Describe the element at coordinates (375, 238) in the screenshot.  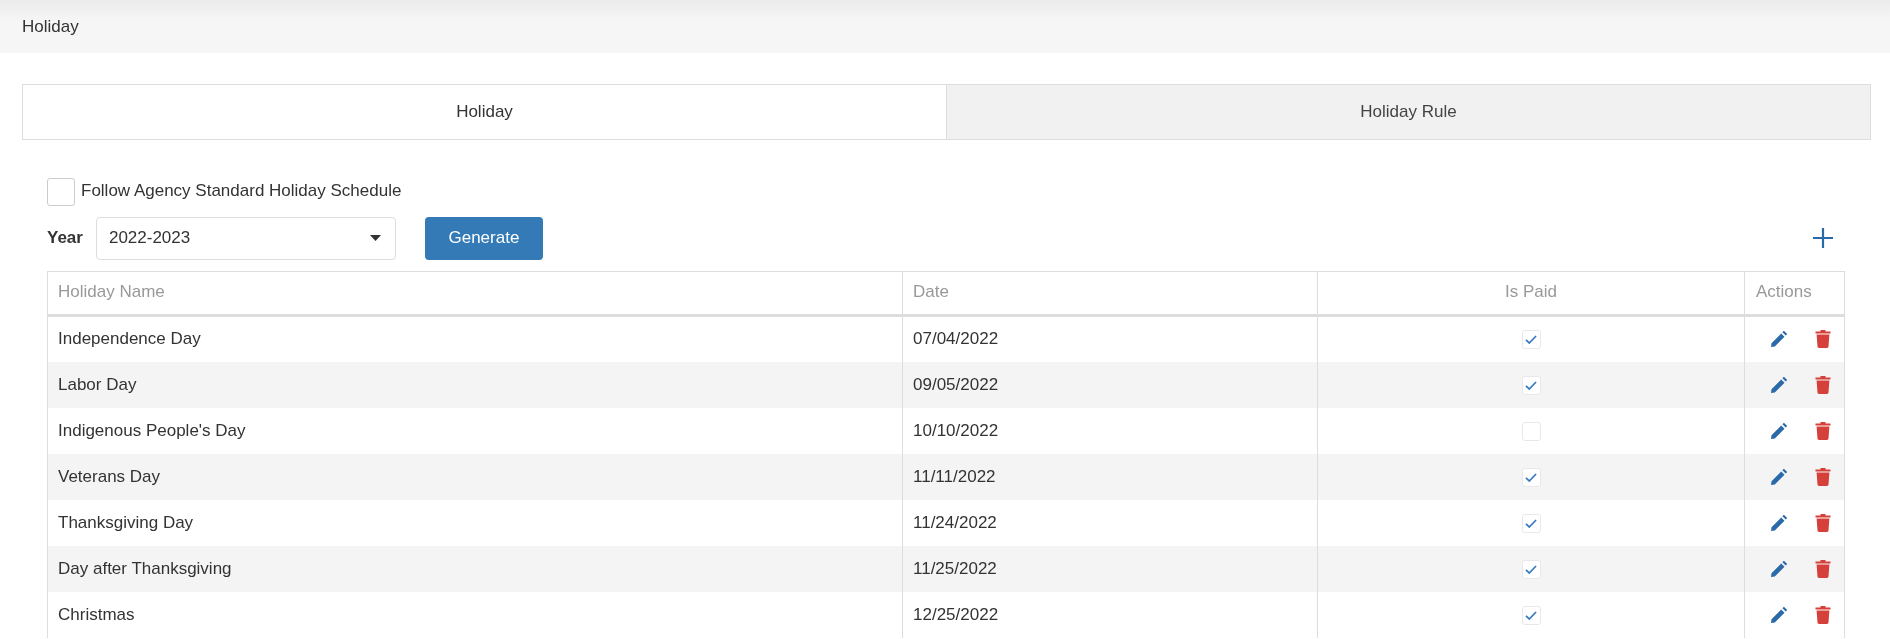
I see `caret-icon` at that location.